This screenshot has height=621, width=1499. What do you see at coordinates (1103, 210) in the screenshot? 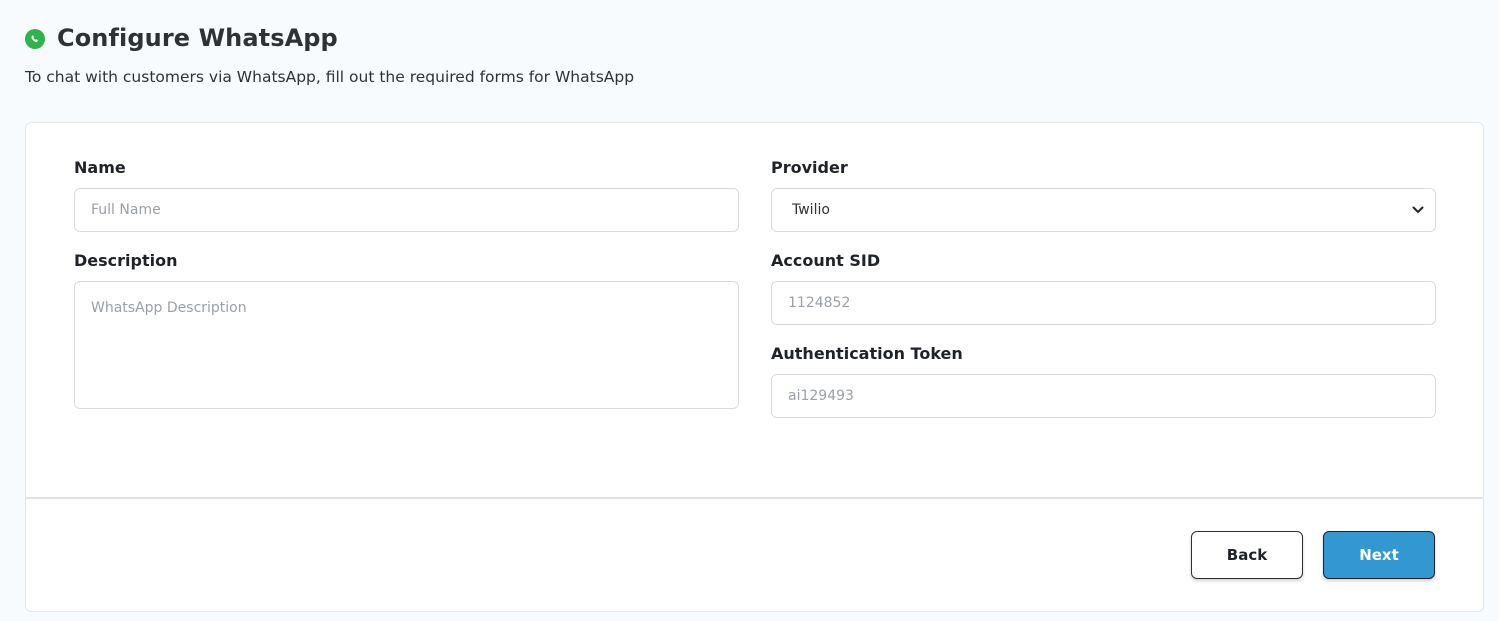
I see `provider-select: Twilio` at bounding box center [1103, 210].